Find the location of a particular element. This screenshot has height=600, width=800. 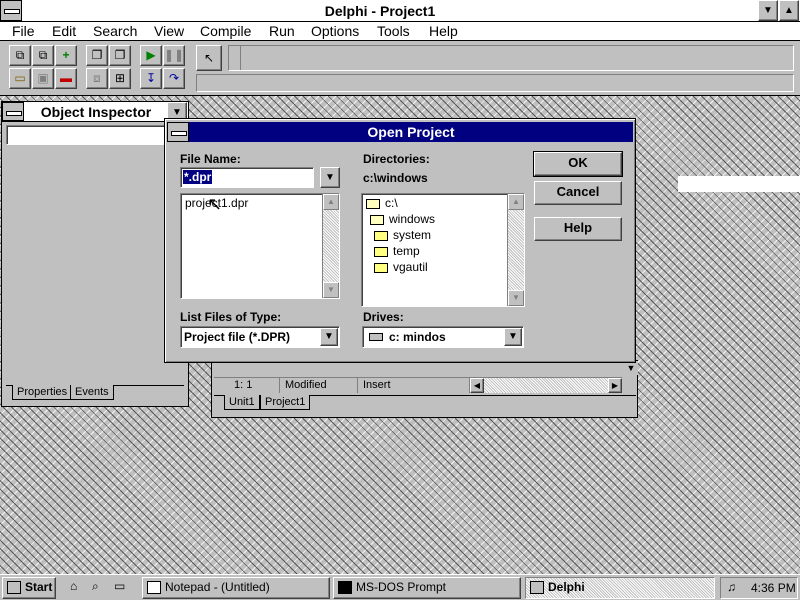

file-name-dropdown-icon: ▼ is located at coordinates (330, 177).